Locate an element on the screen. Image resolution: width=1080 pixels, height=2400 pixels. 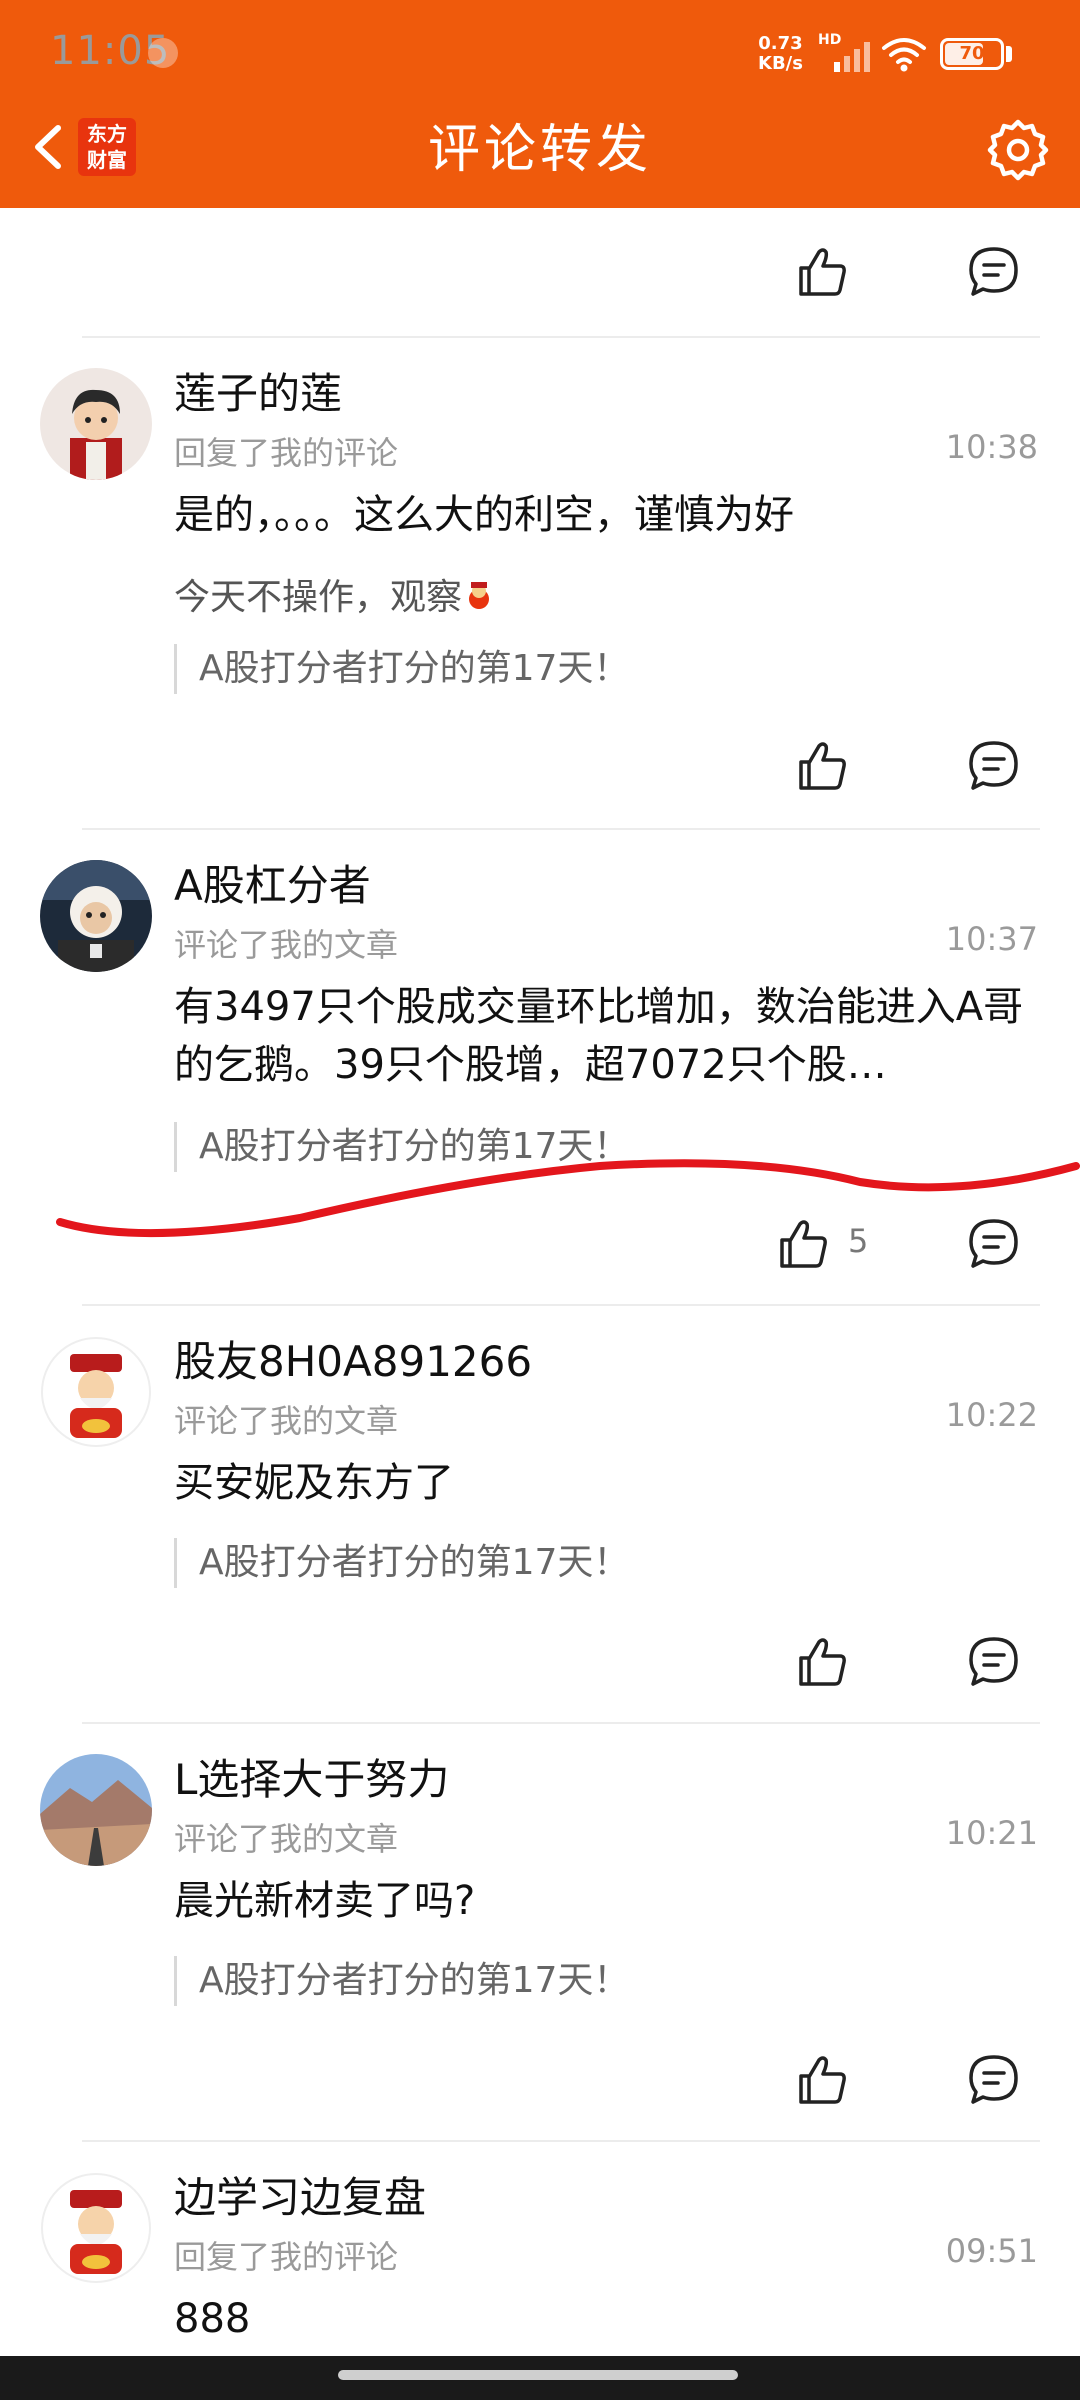
battery-icon: 70 is located at coordinates (972, 54).